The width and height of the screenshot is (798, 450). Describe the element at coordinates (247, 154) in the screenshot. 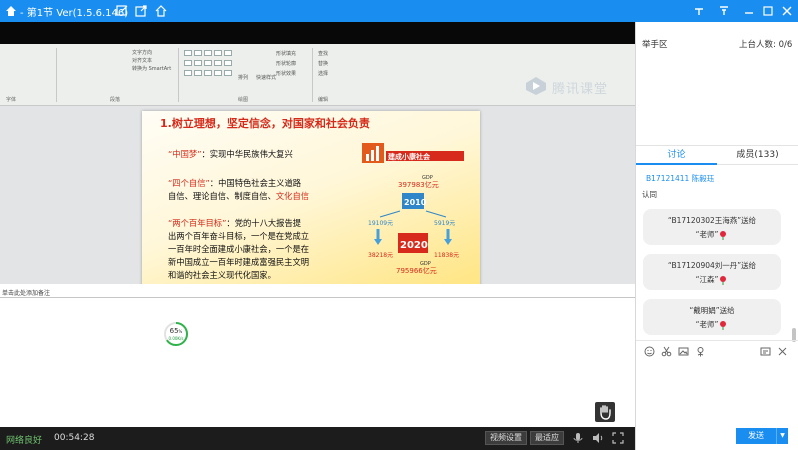

I see `paragraph-text: ：实现中华民族伟大复兴` at that location.